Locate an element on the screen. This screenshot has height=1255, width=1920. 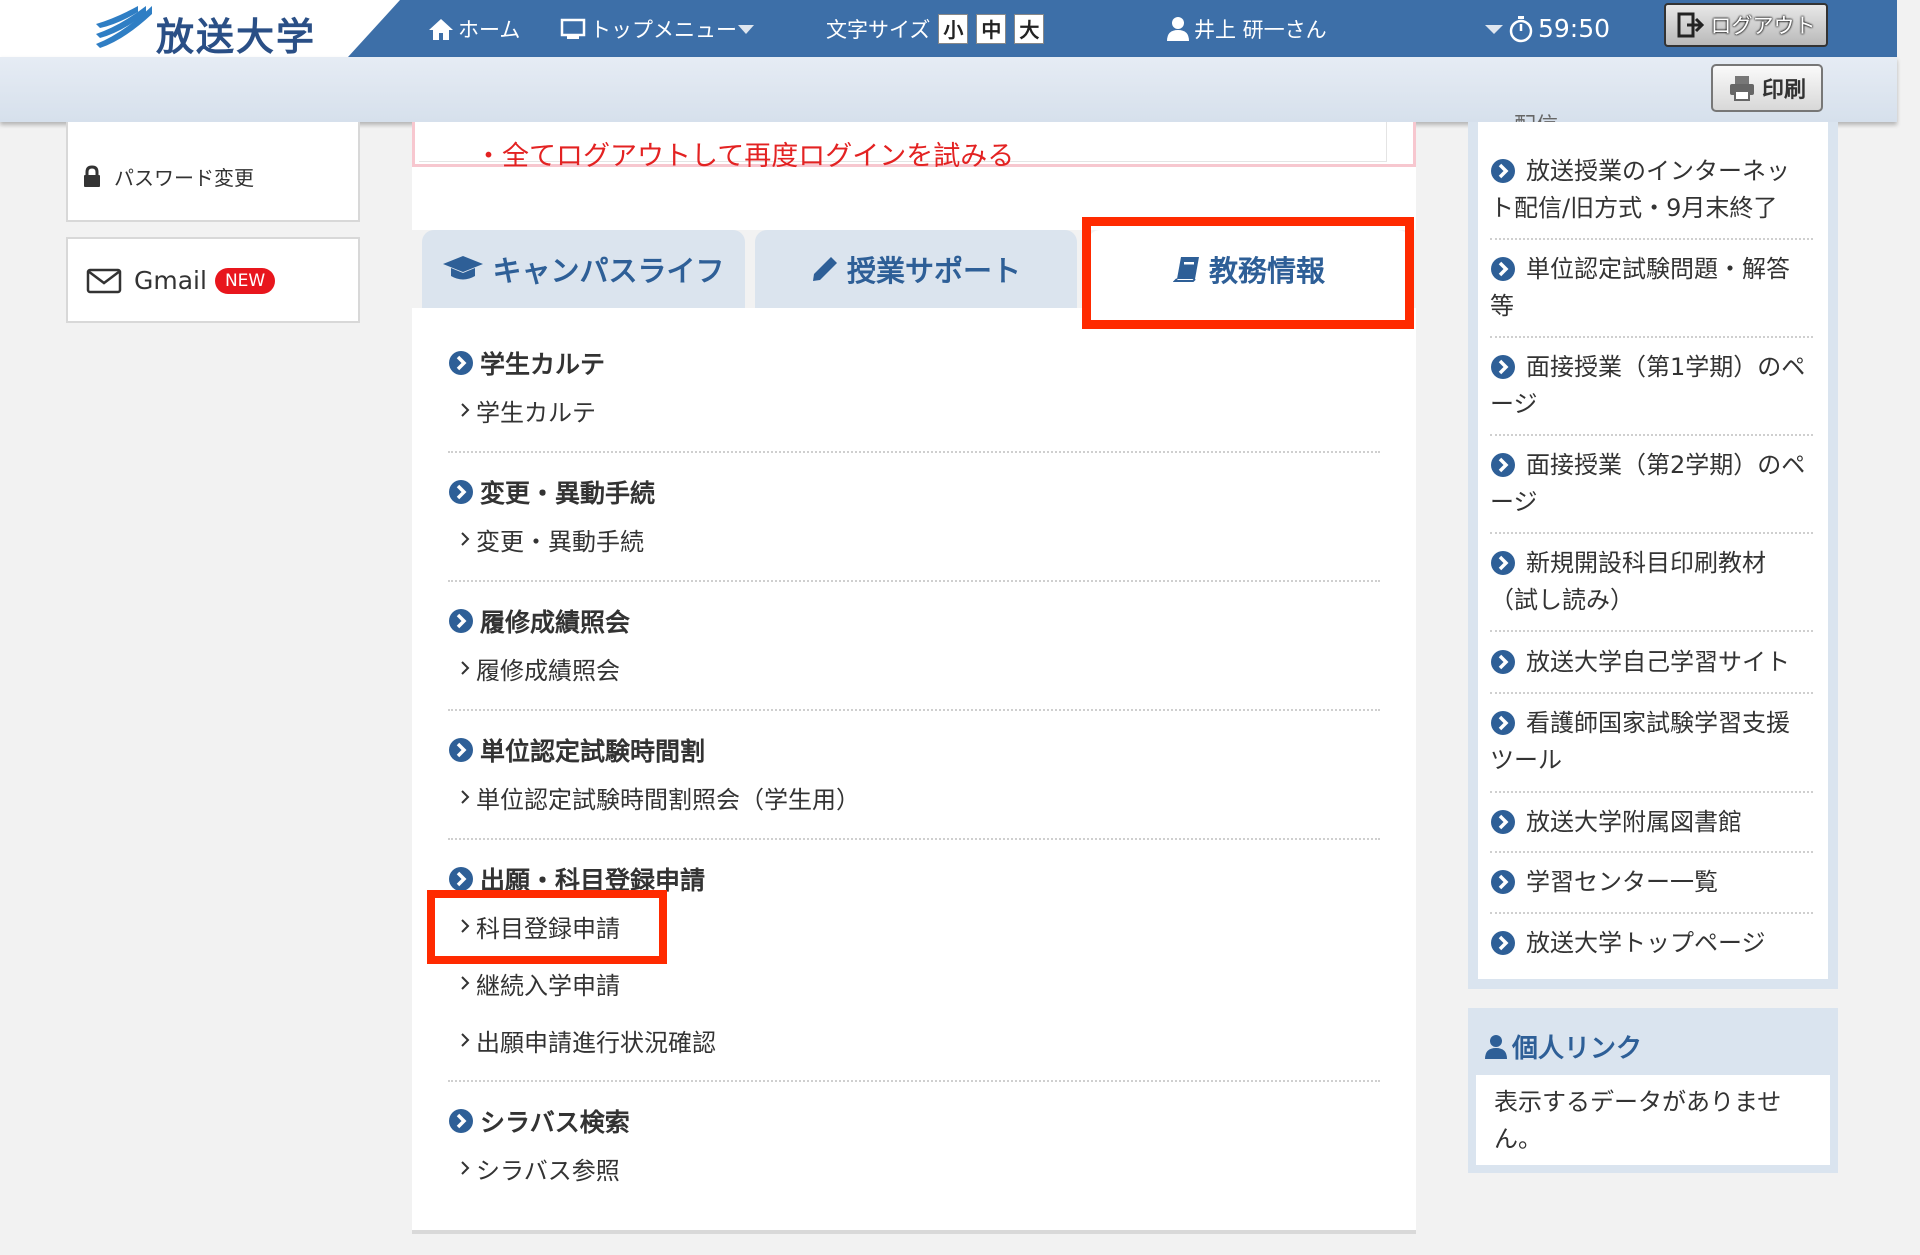
link-university-top-page: 放送大学トップページ is located at coordinates (1651, 943).